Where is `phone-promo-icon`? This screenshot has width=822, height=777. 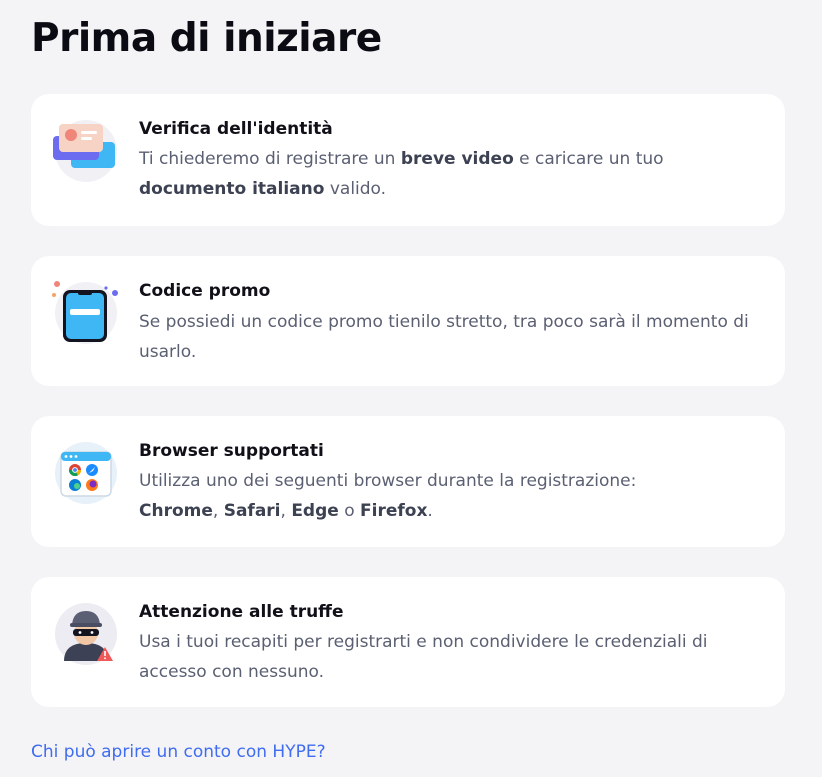
phone-promo-icon is located at coordinates (86, 313).